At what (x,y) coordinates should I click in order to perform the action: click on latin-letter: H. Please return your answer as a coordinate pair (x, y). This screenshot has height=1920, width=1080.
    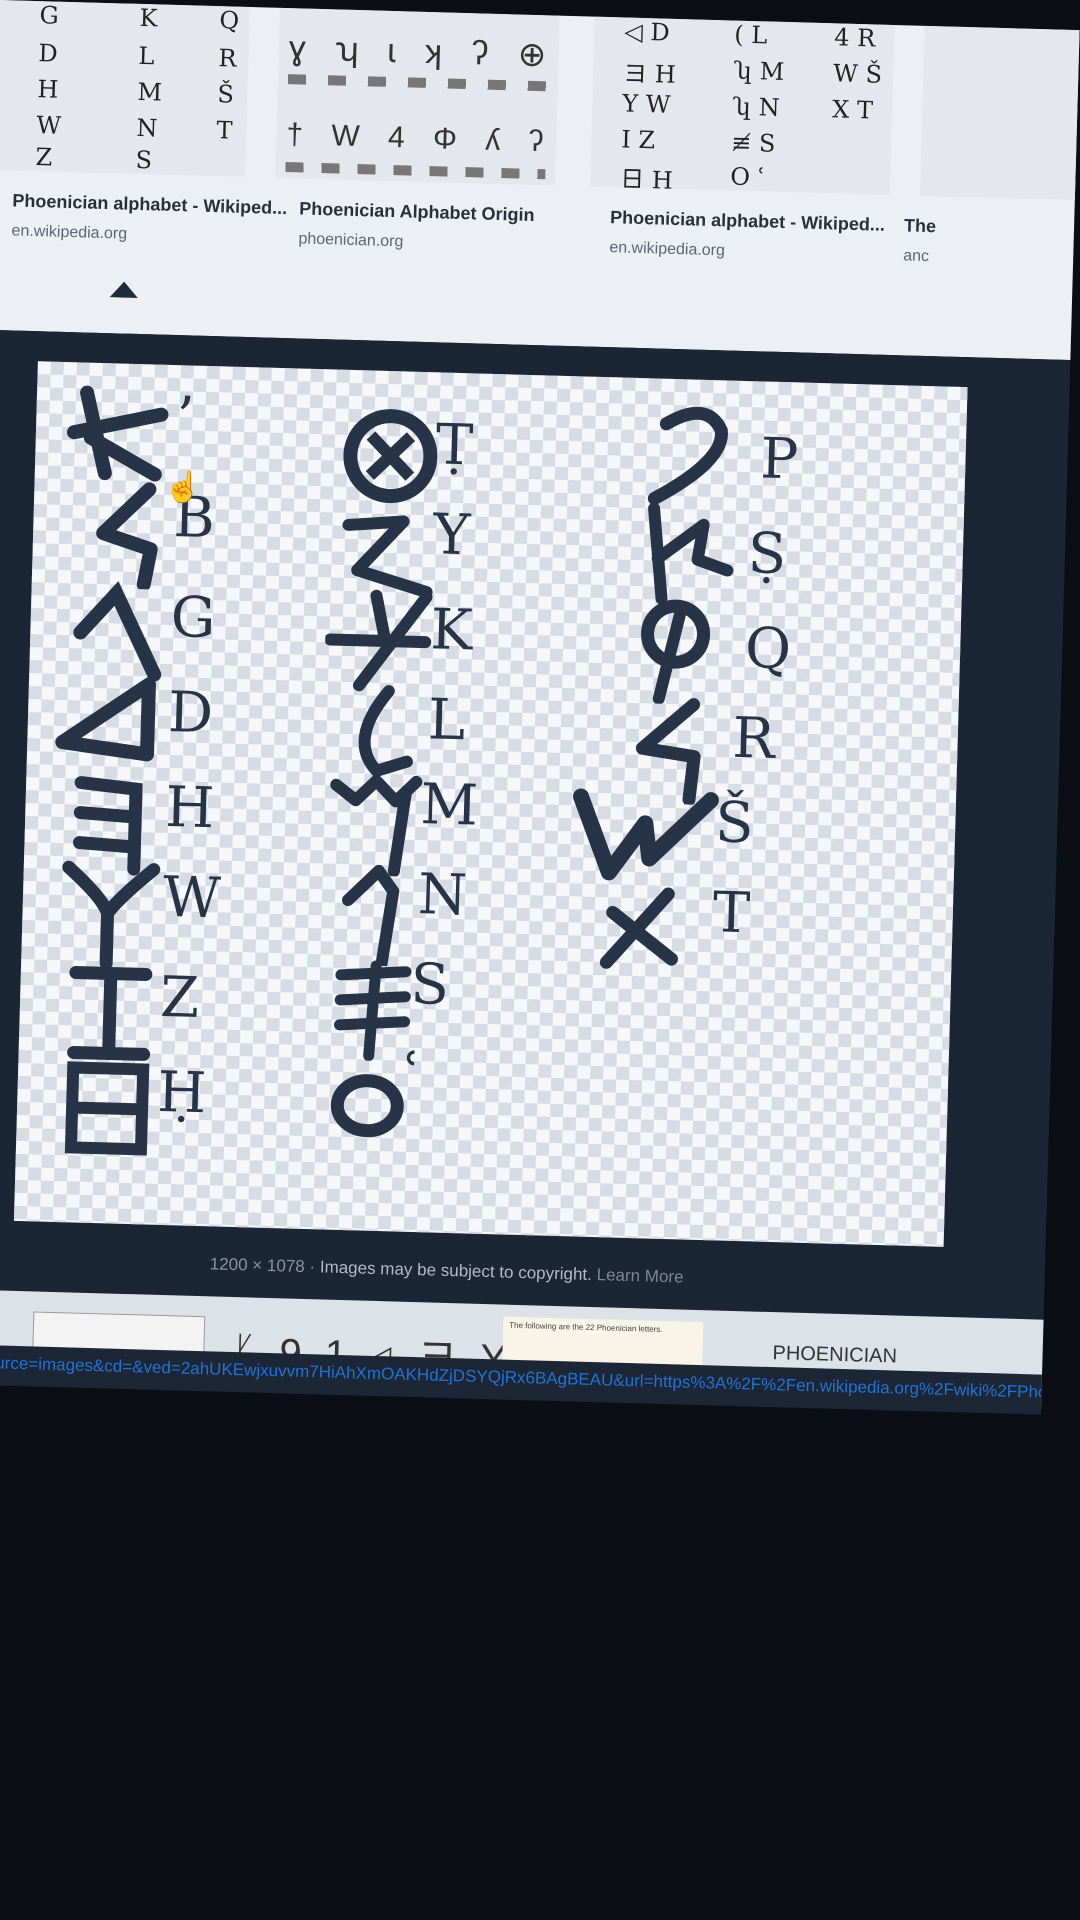
    Looking at the image, I should click on (190, 808).